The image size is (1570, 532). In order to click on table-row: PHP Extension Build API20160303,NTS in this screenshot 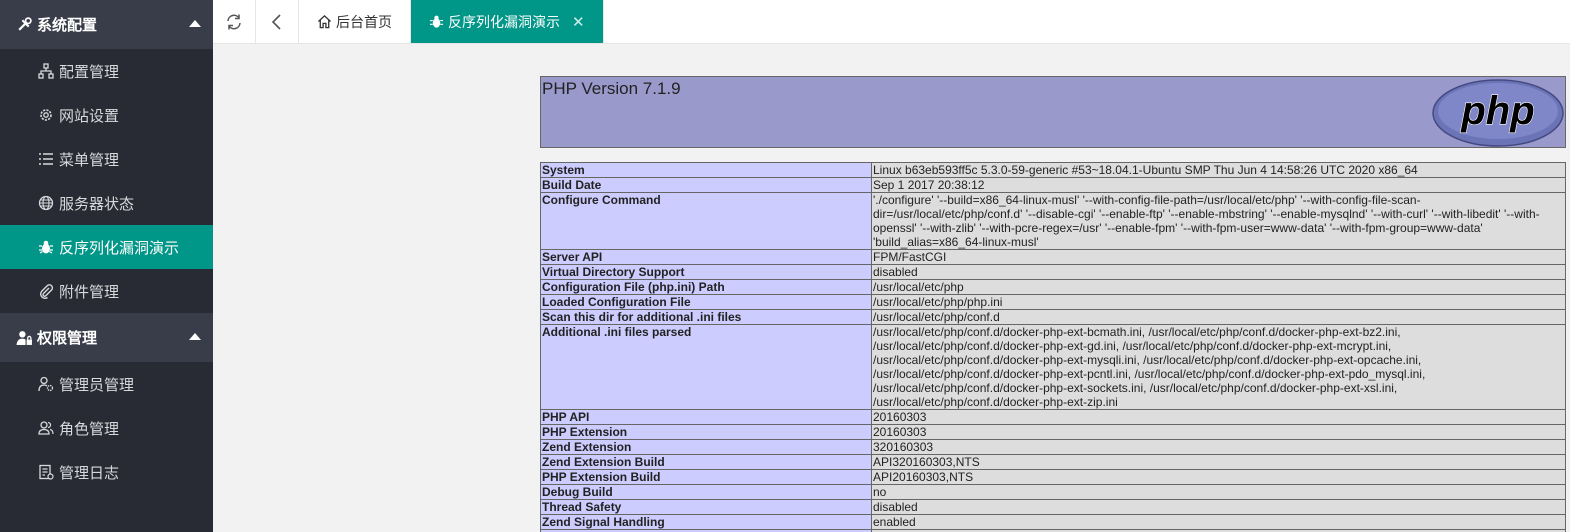, I will do `click(1053, 477)`.